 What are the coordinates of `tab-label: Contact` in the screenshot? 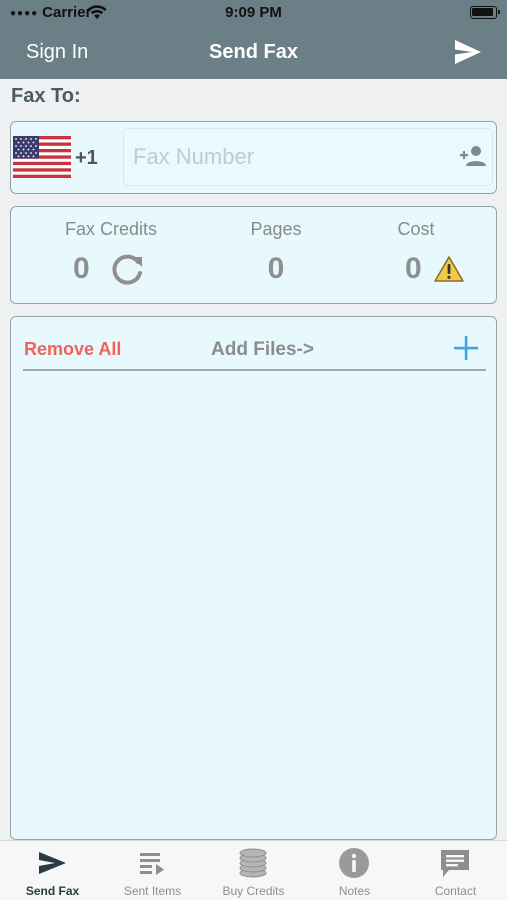 It's located at (455, 891).